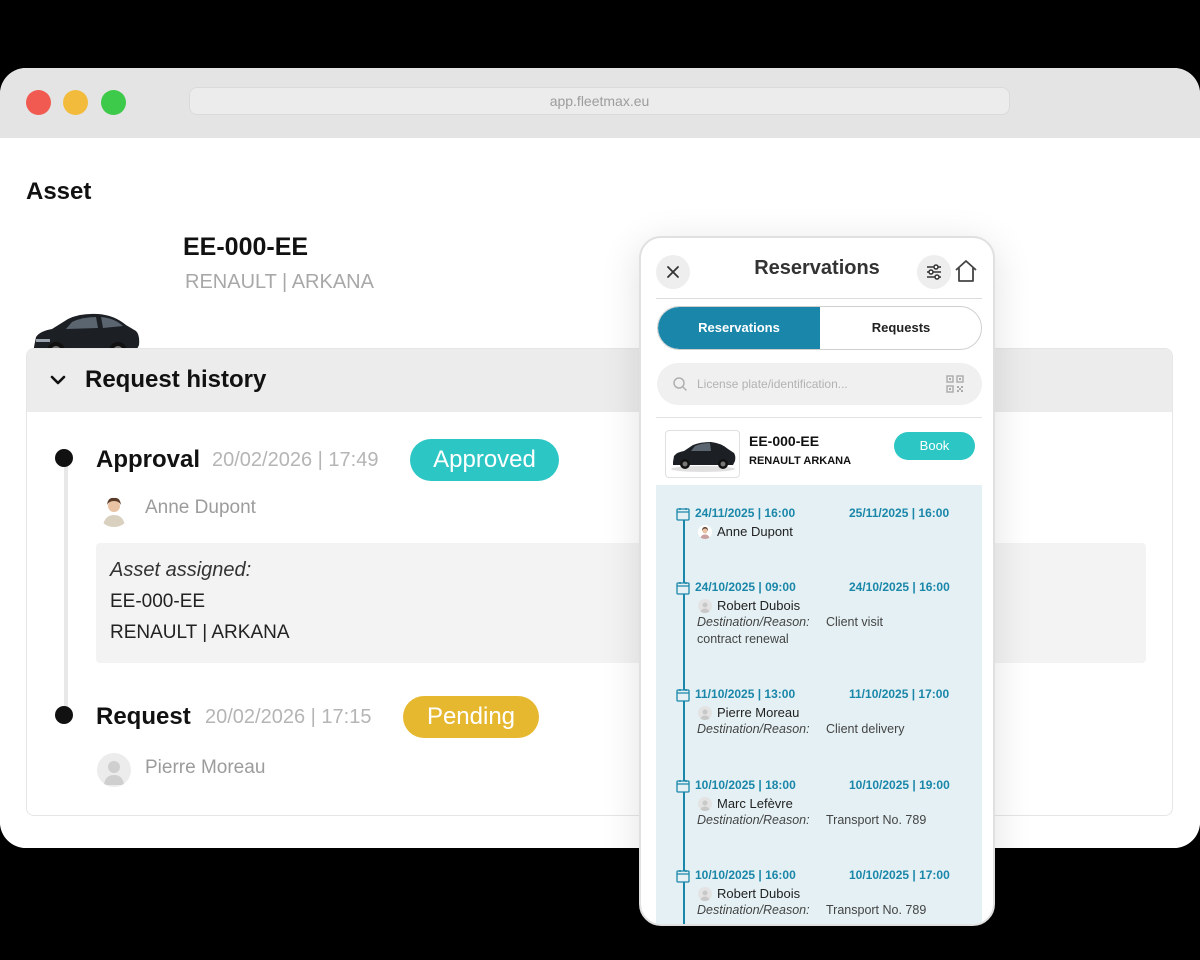  Describe the element at coordinates (176, 379) in the screenshot. I see `request-history-title: Request history` at that location.